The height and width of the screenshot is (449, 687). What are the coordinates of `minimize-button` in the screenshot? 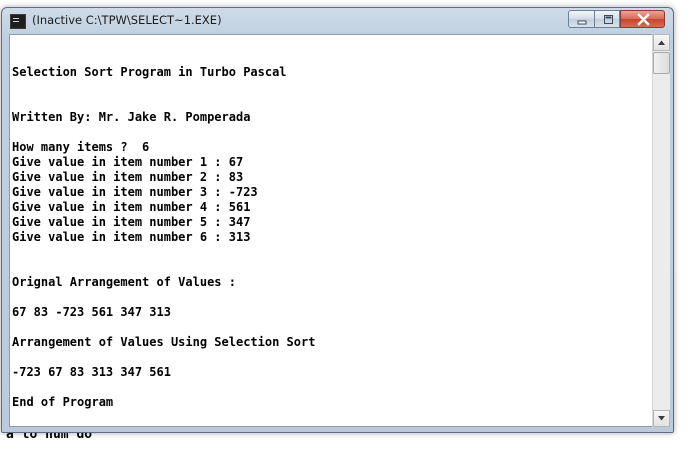 It's located at (581, 19).